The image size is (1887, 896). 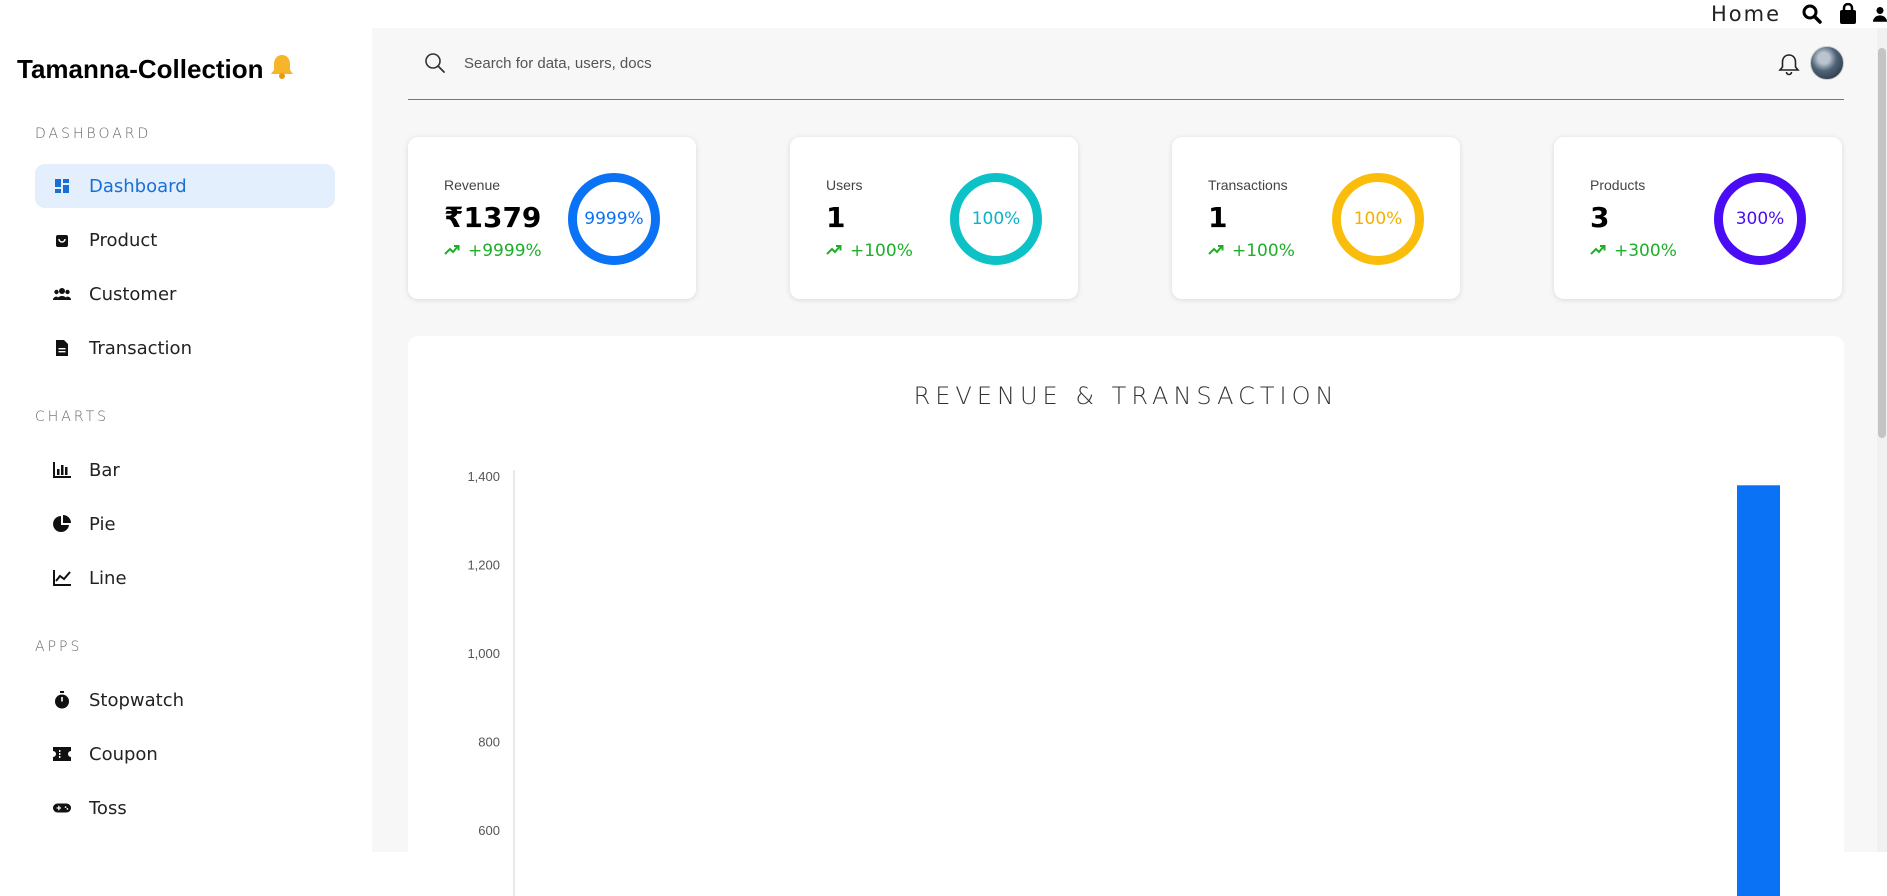 What do you see at coordinates (62, 808) in the screenshot?
I see `gamepad-icon` at bounding box center [62, 808].